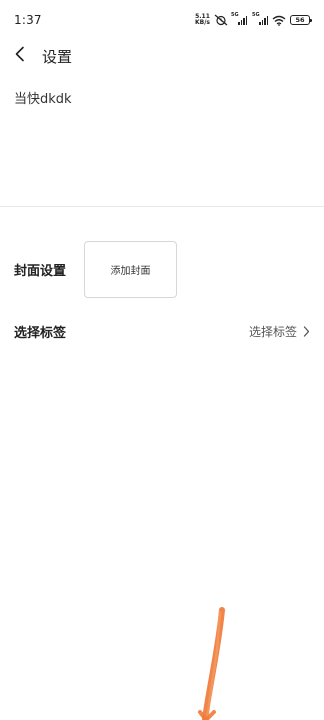 This screenshot has width=324, height=720. I want to click on status-icons: 5.11 KB/s 5G 5G 56, so click(253, 20).